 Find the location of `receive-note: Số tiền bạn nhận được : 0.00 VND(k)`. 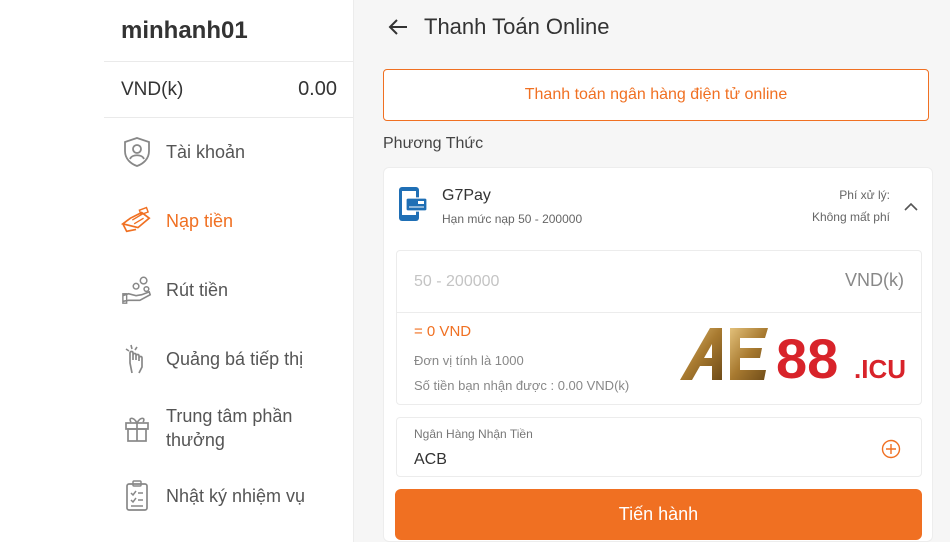

receive-note: Số tiền bạn nhận được : 0.00 VND(k) is located at coordinates (522, 385).